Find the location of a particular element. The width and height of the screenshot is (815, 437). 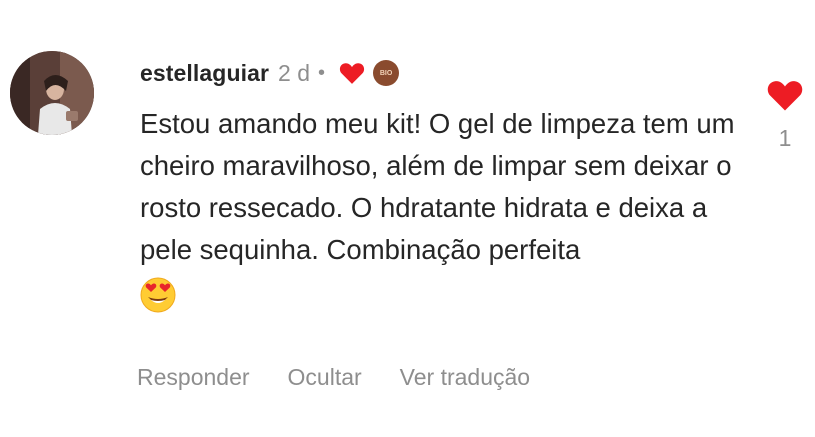

translate-button: Ver tradução is located at coordinates (465, 377).